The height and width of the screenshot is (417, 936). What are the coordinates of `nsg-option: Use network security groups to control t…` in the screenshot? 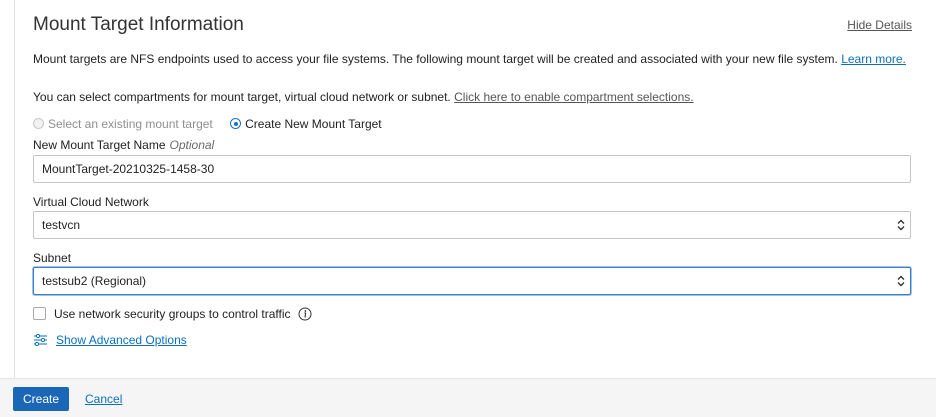 It's located at (172, 313).